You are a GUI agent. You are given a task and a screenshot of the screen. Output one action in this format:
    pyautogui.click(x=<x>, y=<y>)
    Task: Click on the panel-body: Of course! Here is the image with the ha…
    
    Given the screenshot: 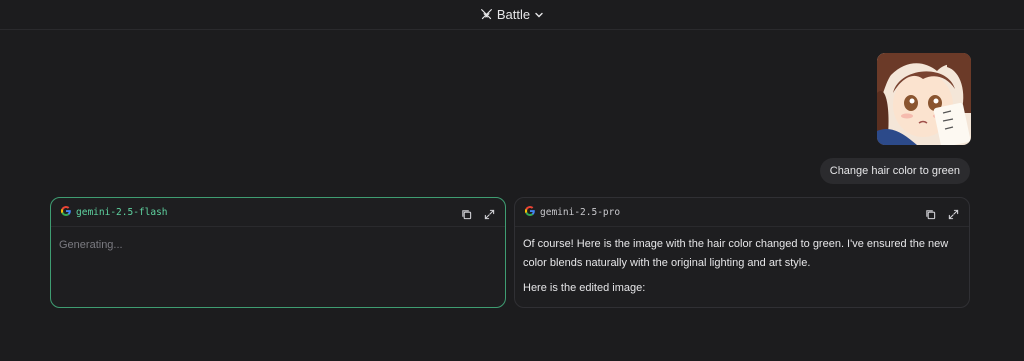 What is the action you would take?
    pyautogui.click(x=742, y=267)
    